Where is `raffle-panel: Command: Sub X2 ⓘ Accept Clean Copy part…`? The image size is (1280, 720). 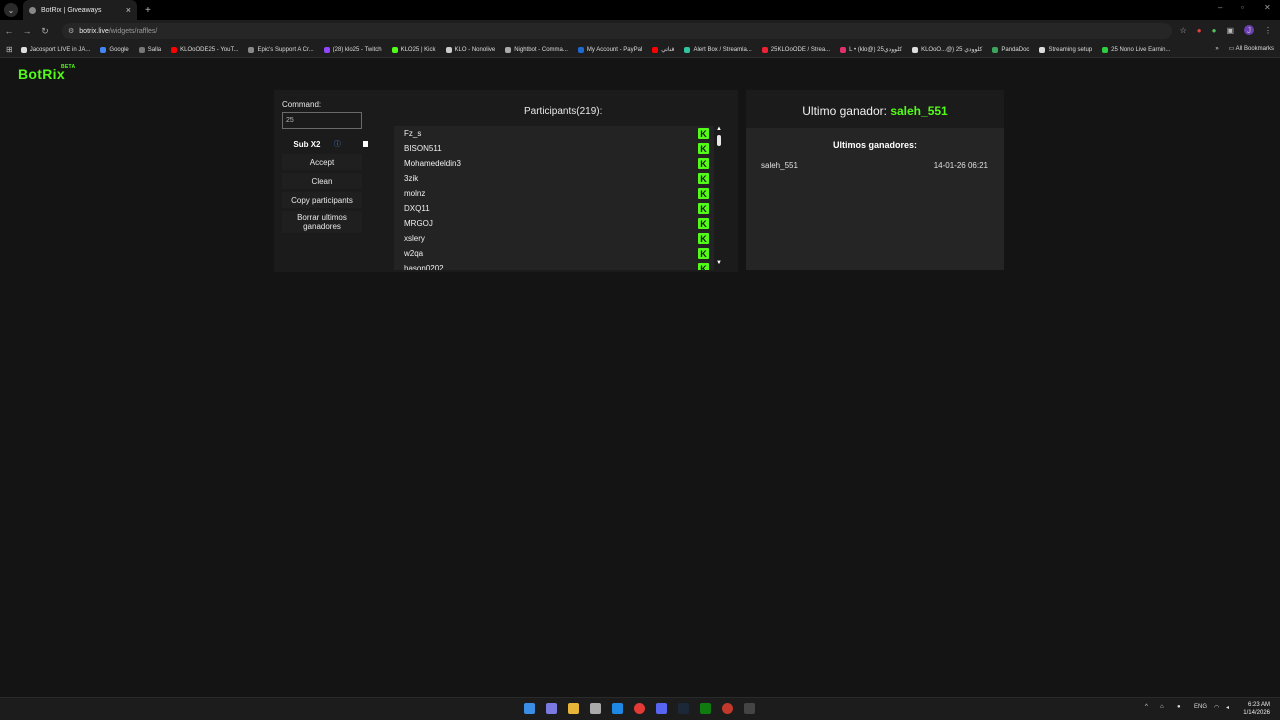
raffle-panel: Command: Sub X2 ⓘ Accept Clean Copy part… is located at coordinates (506, 181).